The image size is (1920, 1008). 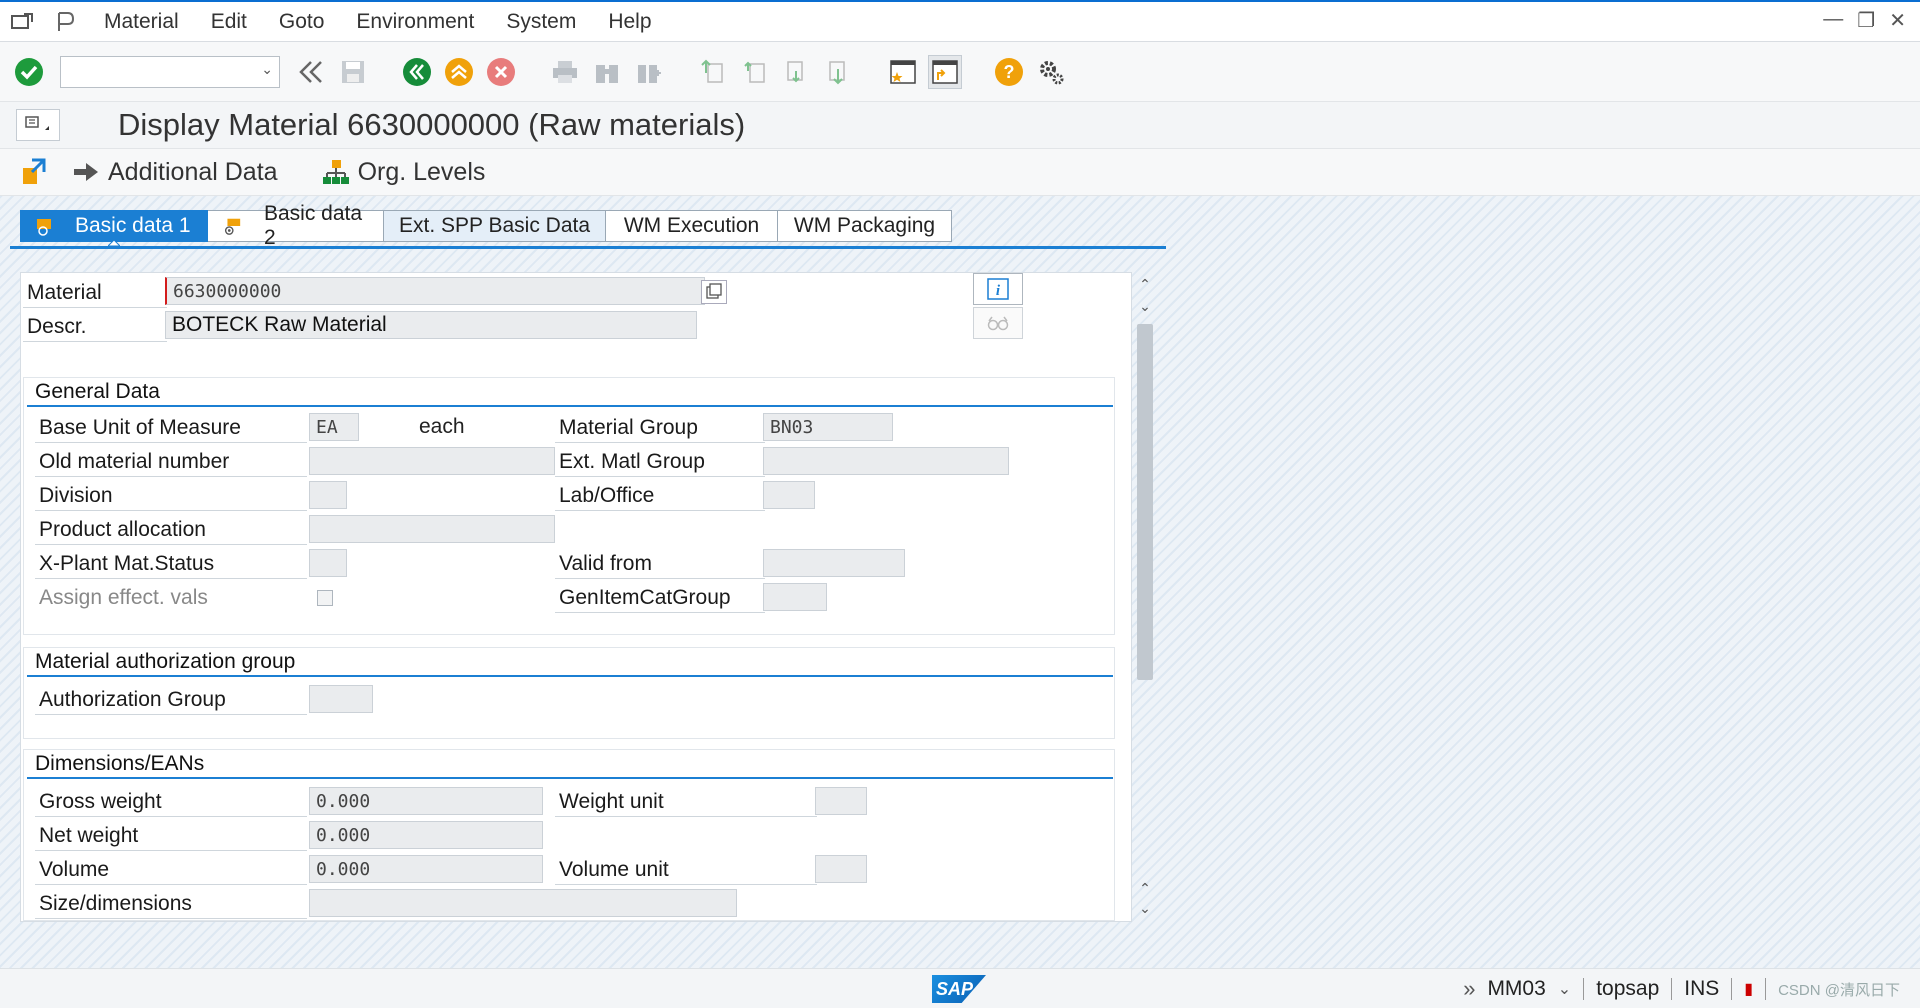 I want to click on back-button, so click(x=417, y=72).